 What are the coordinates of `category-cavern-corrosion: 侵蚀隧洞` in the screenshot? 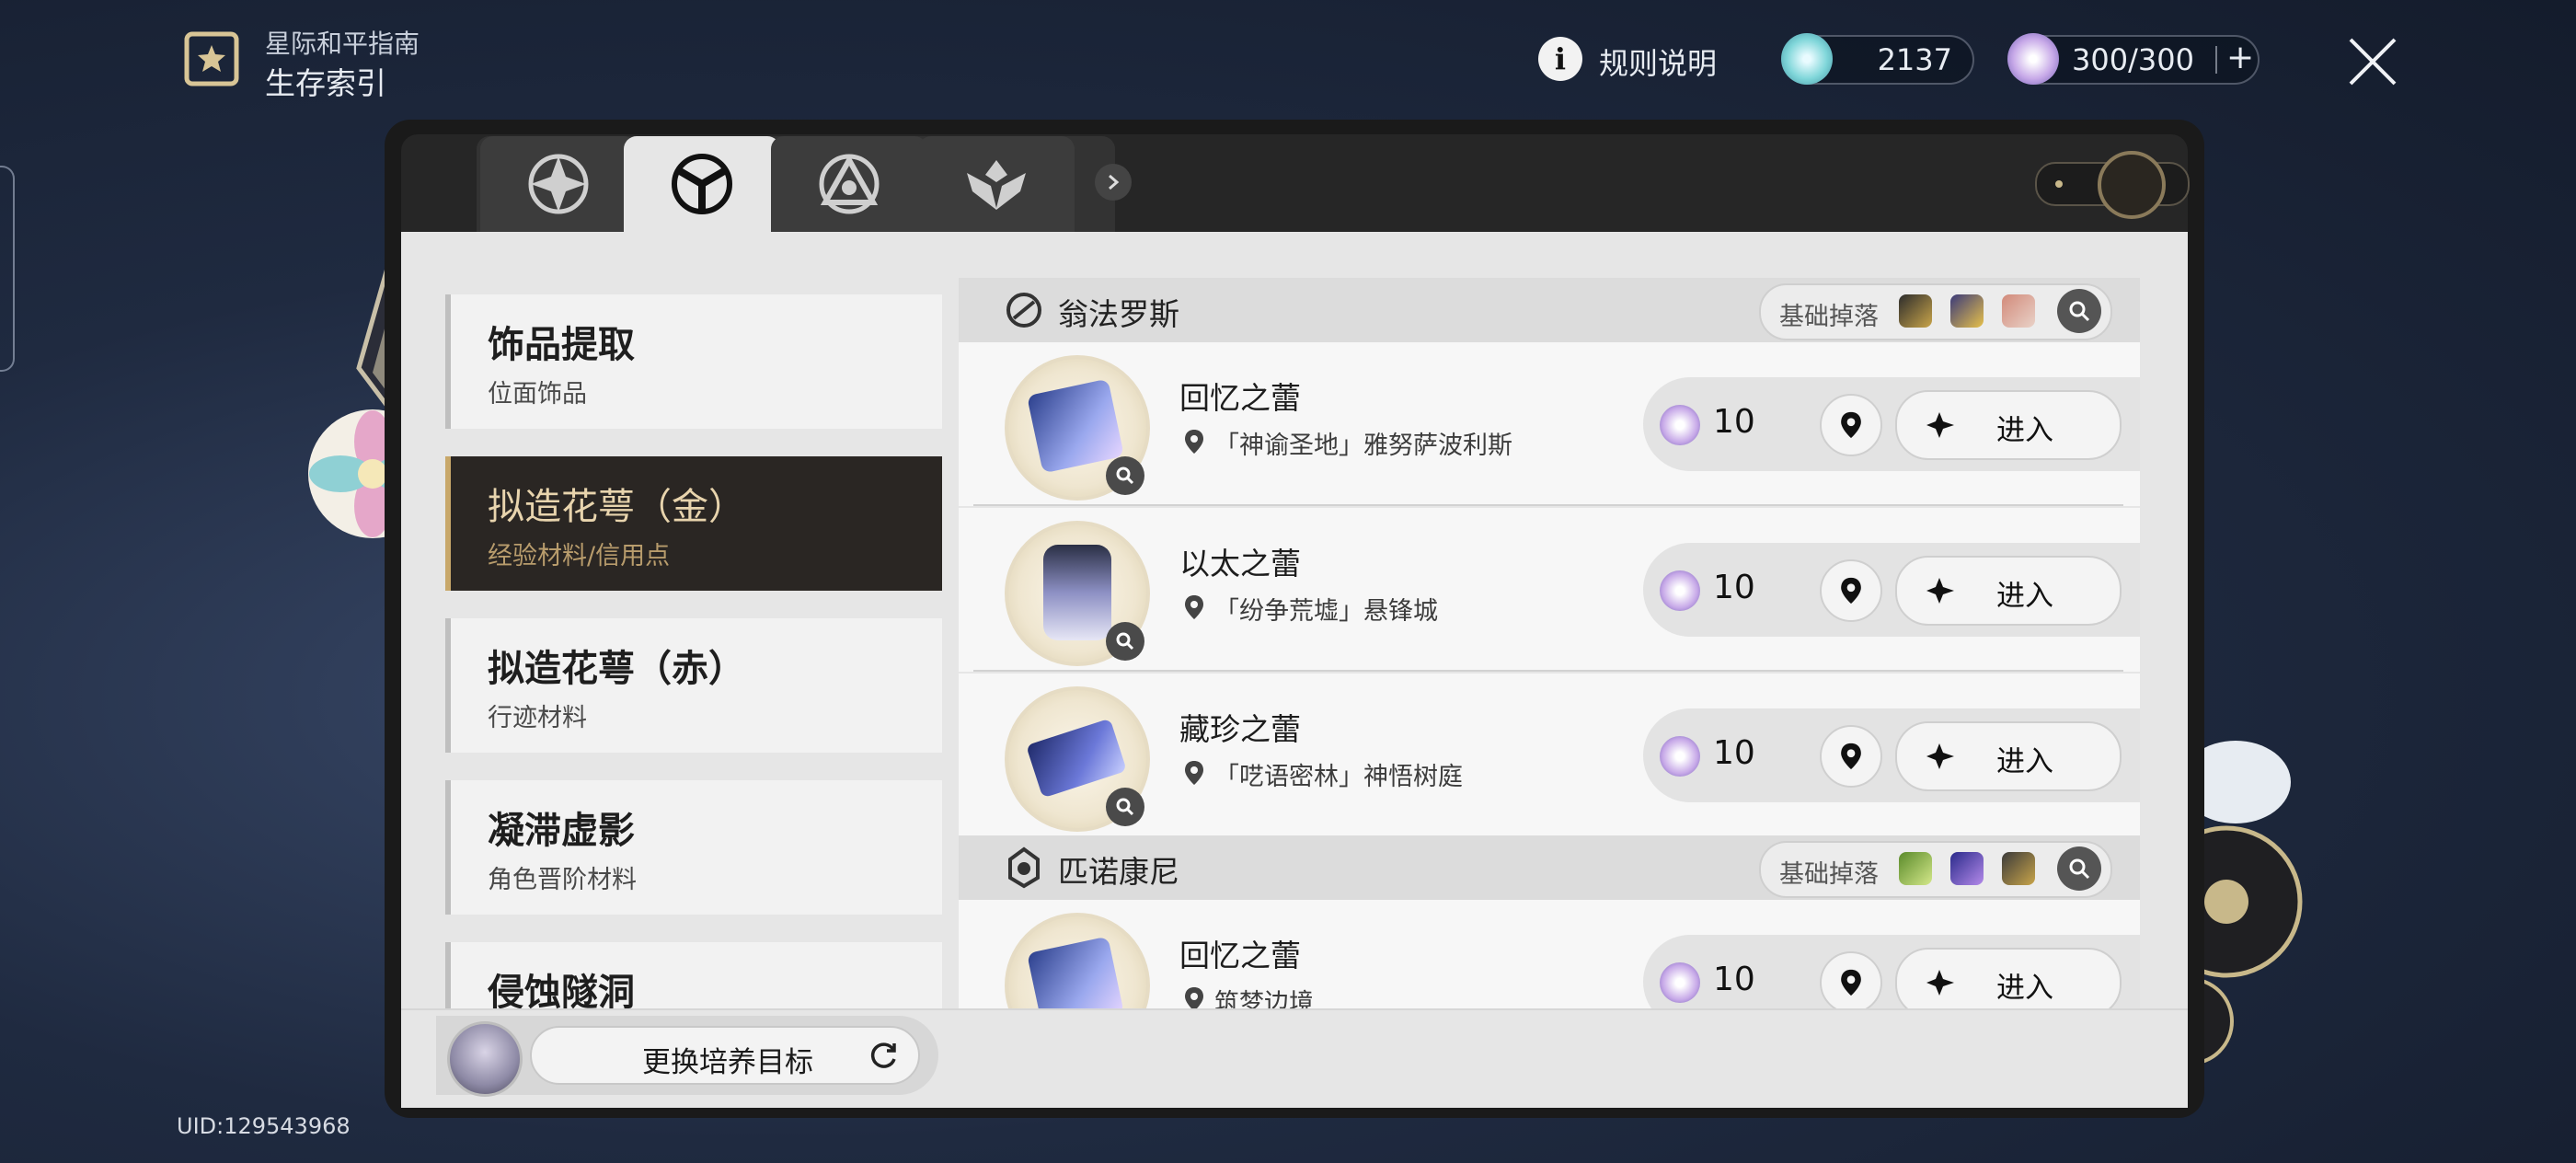 It's located at (693, 975).